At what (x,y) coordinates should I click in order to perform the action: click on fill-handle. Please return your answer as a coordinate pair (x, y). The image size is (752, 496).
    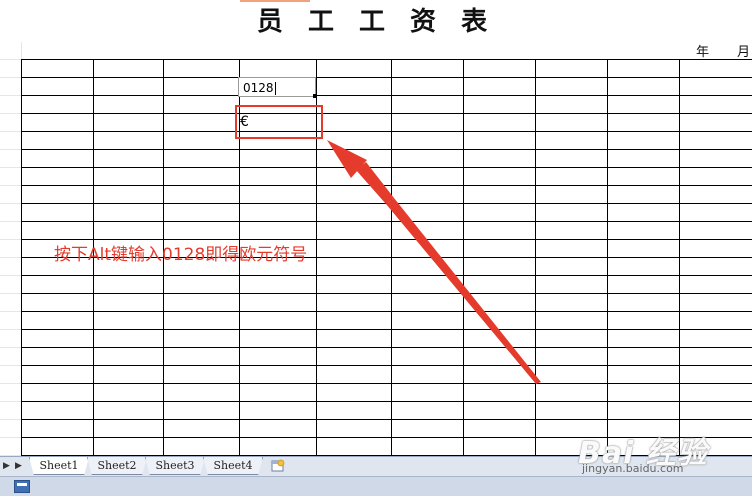
    Looking at the image, I should click on (315, 96).